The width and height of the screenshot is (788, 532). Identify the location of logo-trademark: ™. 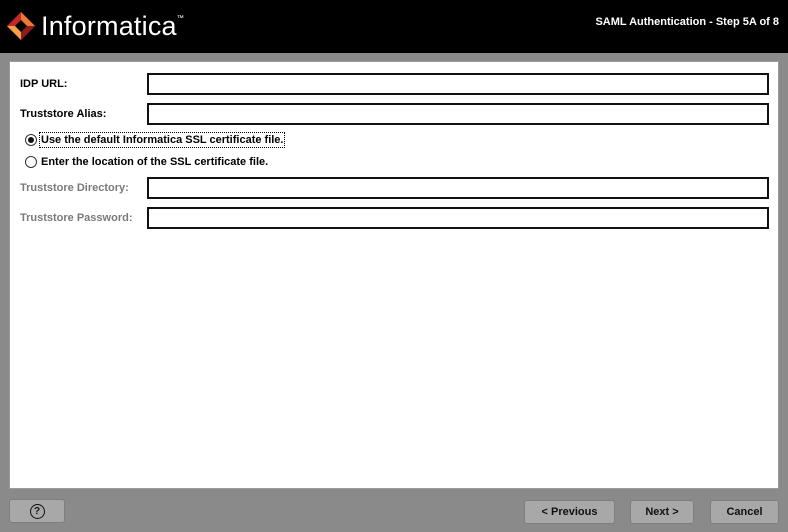
(180, 18).